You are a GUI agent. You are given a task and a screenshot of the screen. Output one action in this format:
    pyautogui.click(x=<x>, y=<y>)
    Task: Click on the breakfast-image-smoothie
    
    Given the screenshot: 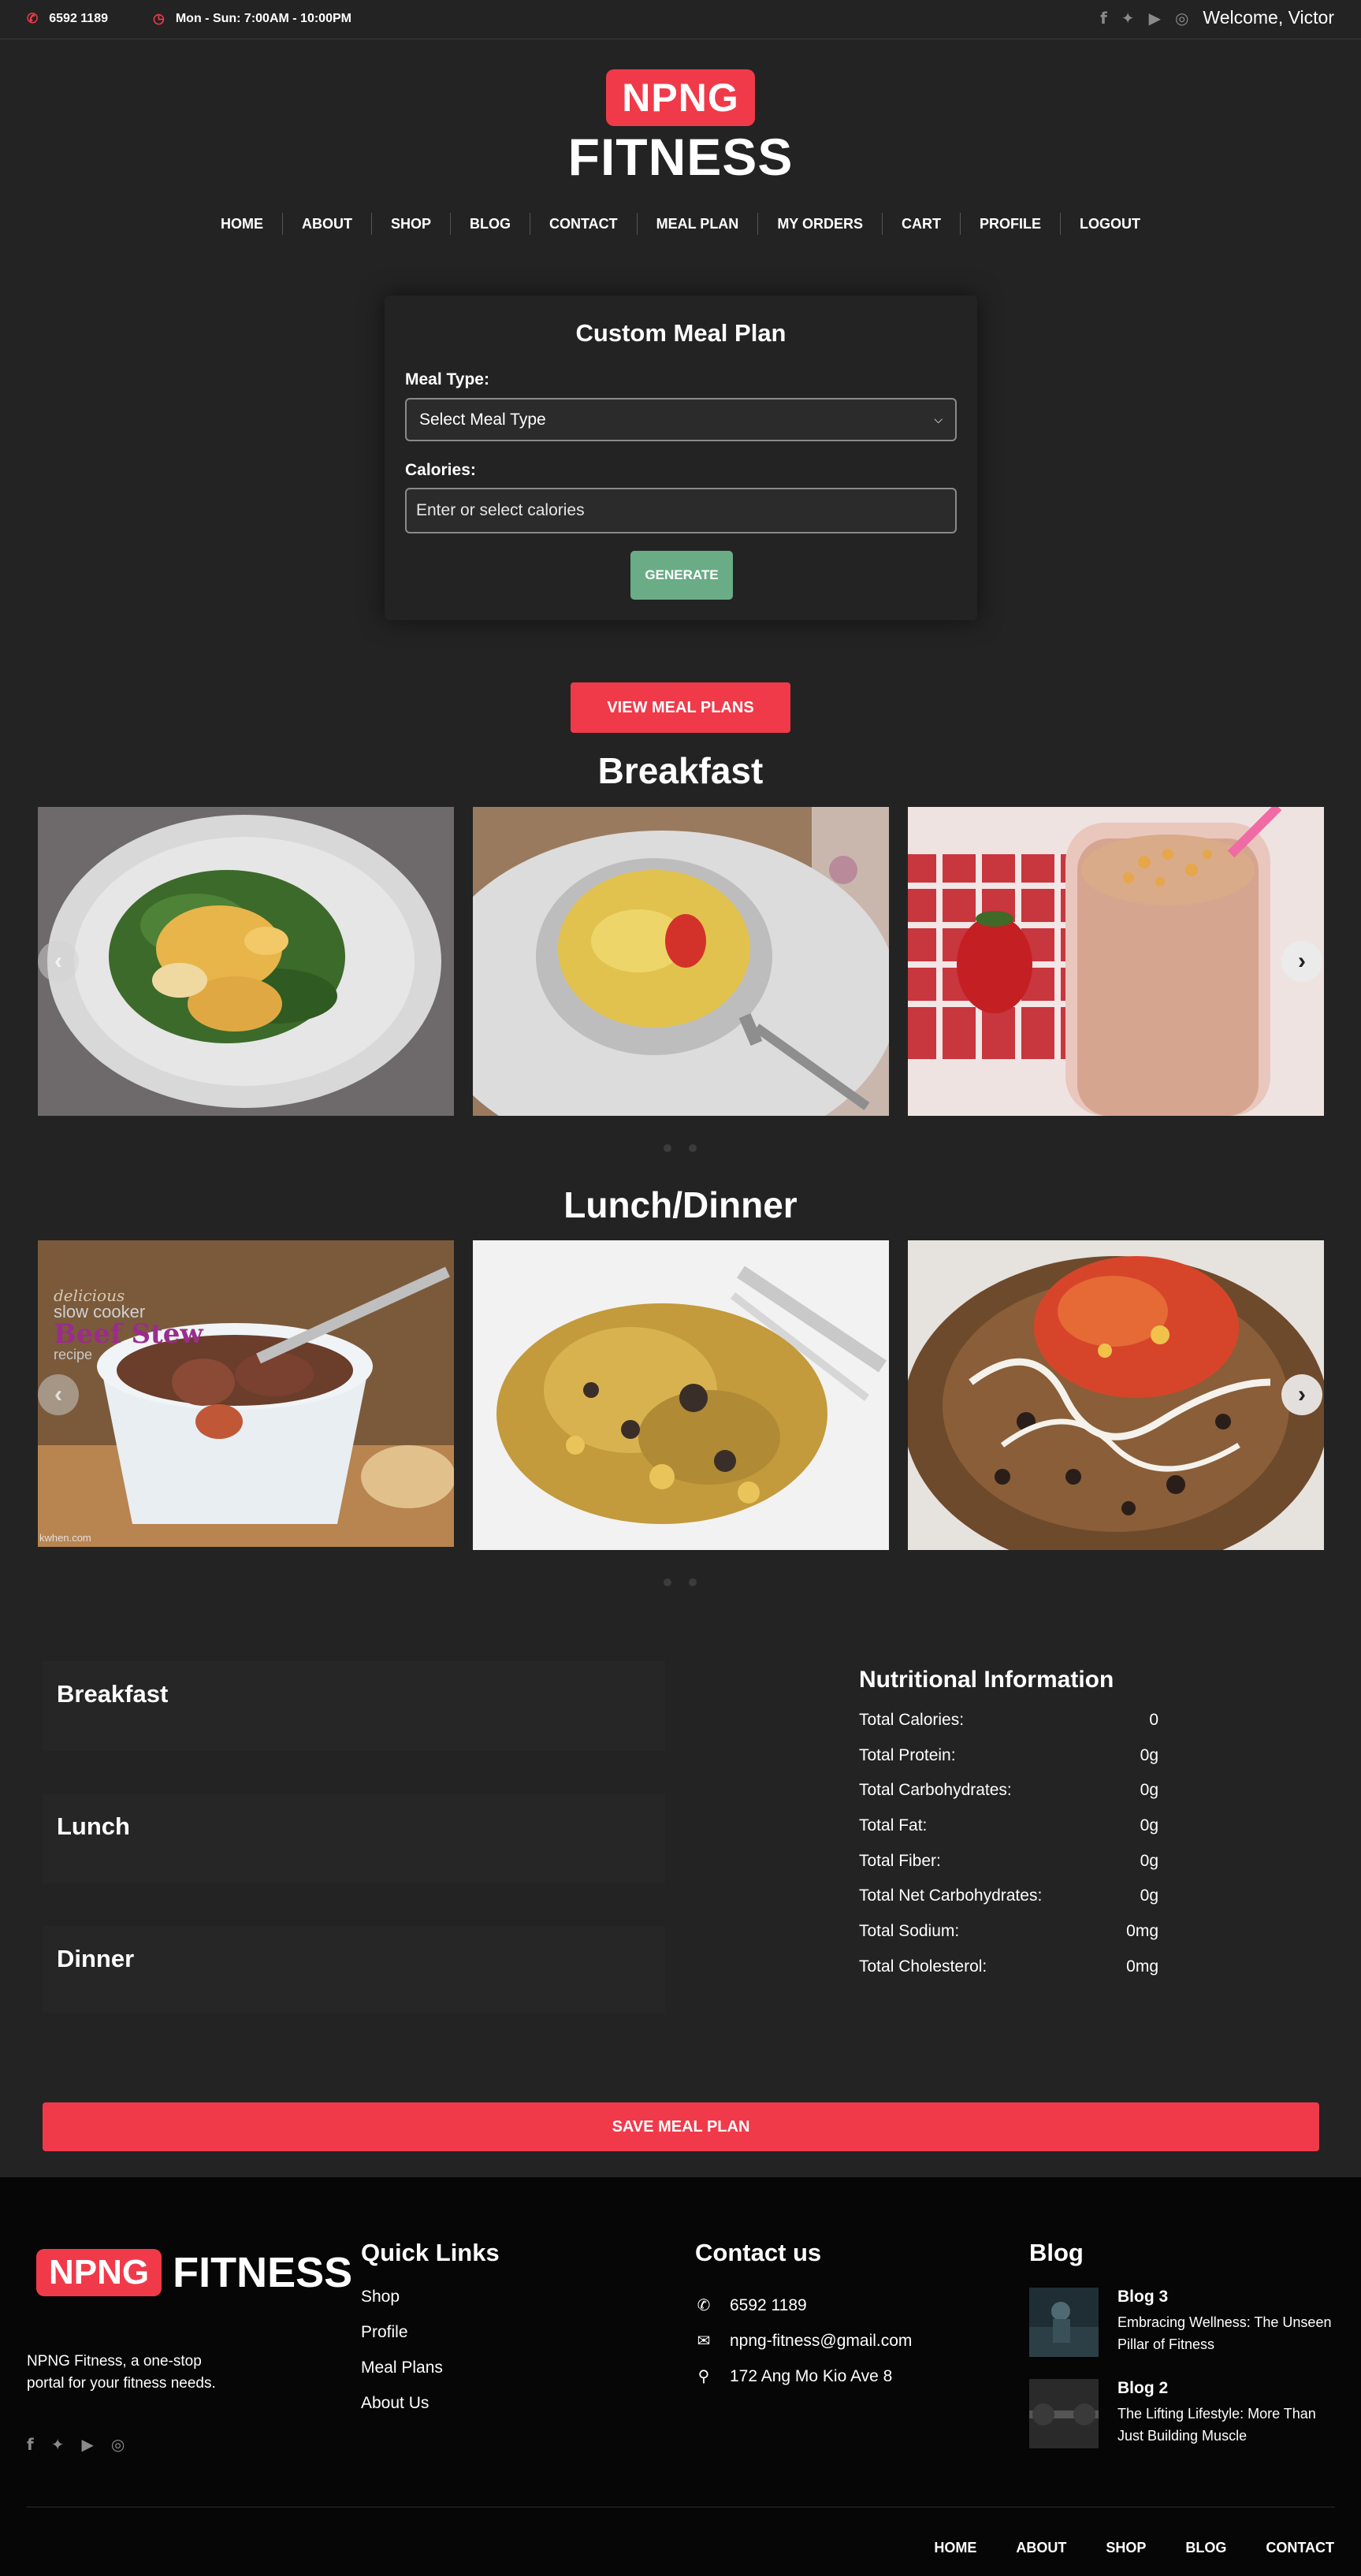 What is the action you would take?
    pyautogui.click(x=1116, y=961)
    